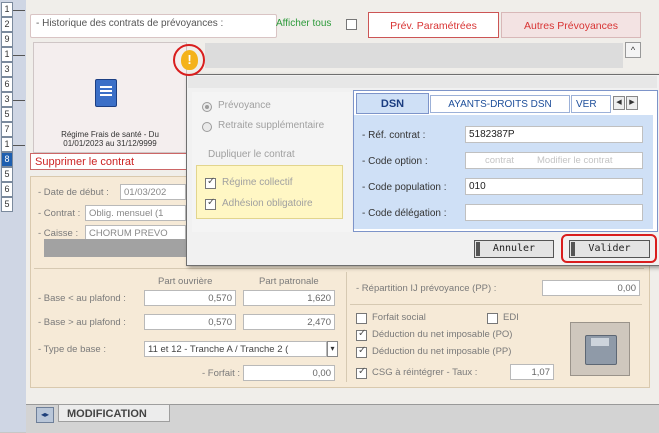 The image size is (659, 433). I want to click on tab-autres-prevoyances: Autres Prévoyances, so click(571, 25).